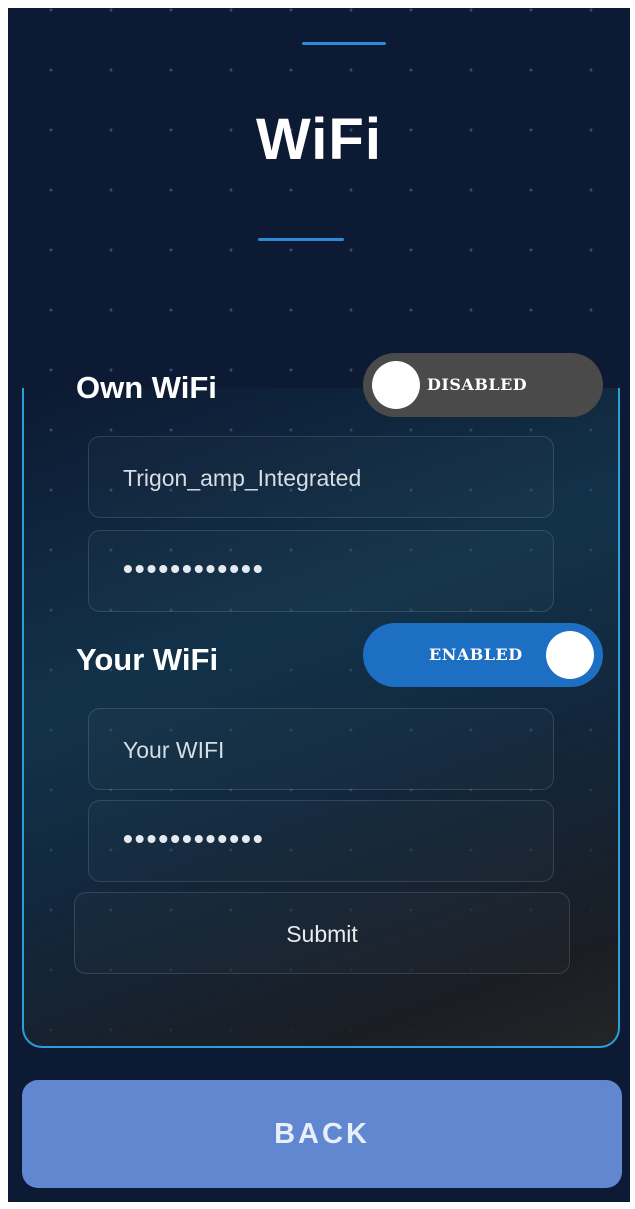 The height and width of the screenshot is (1209, 635). I want to click on your-wifi-label: Your WiFi, so click(147, 659).